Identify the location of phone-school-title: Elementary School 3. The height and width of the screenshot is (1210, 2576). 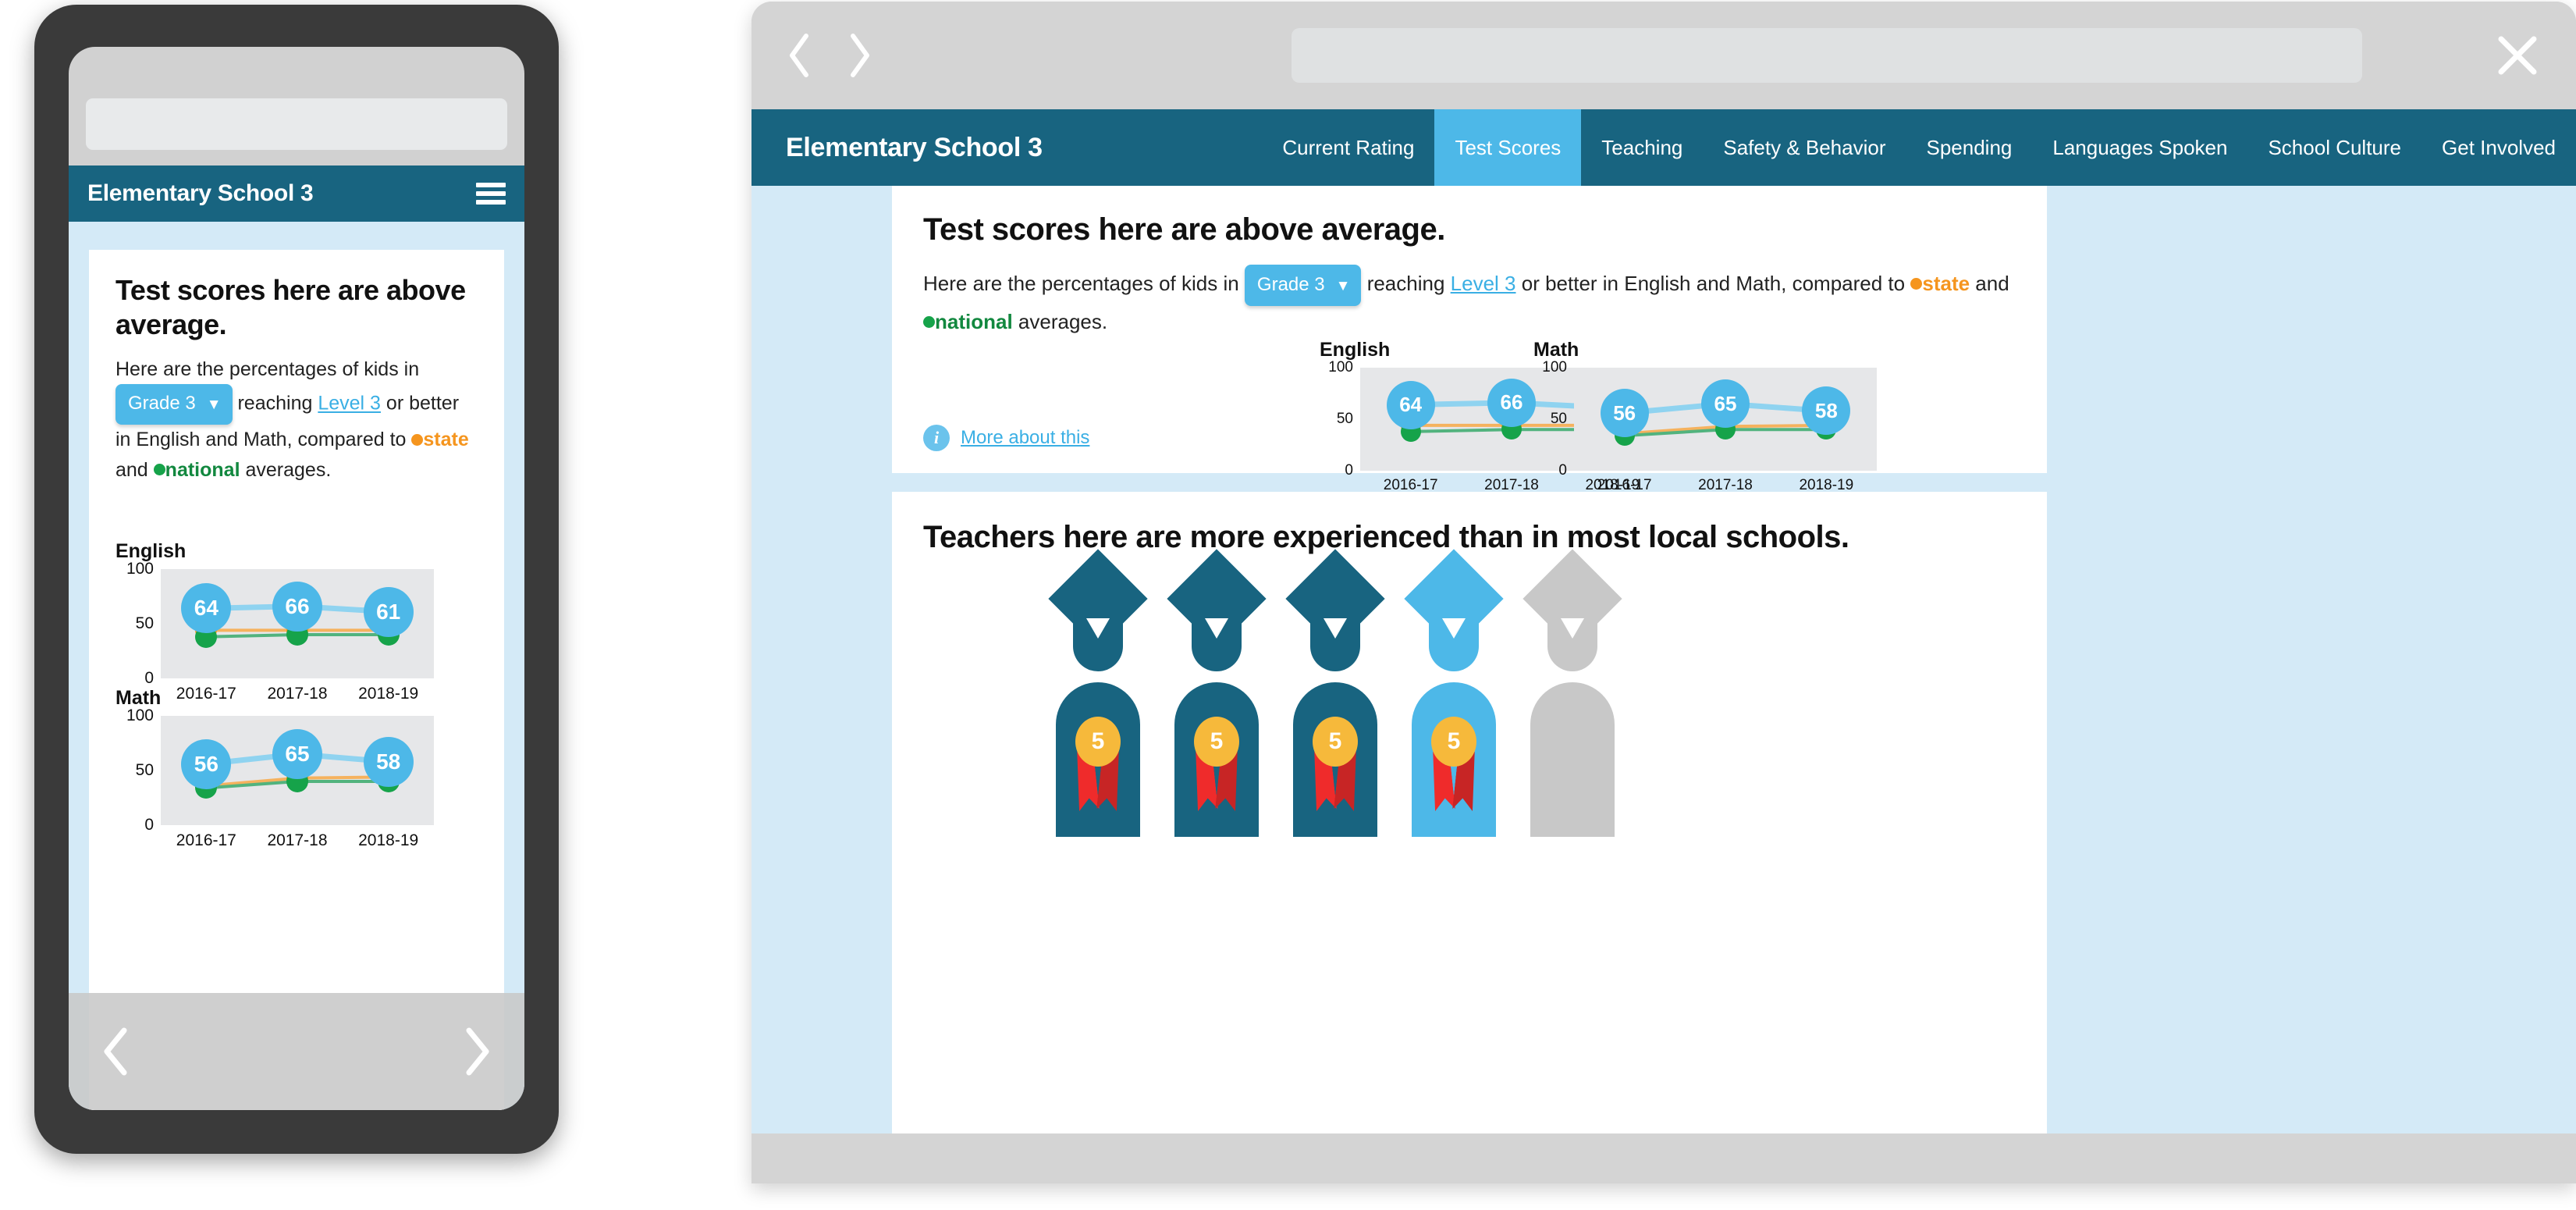
(201, 193).